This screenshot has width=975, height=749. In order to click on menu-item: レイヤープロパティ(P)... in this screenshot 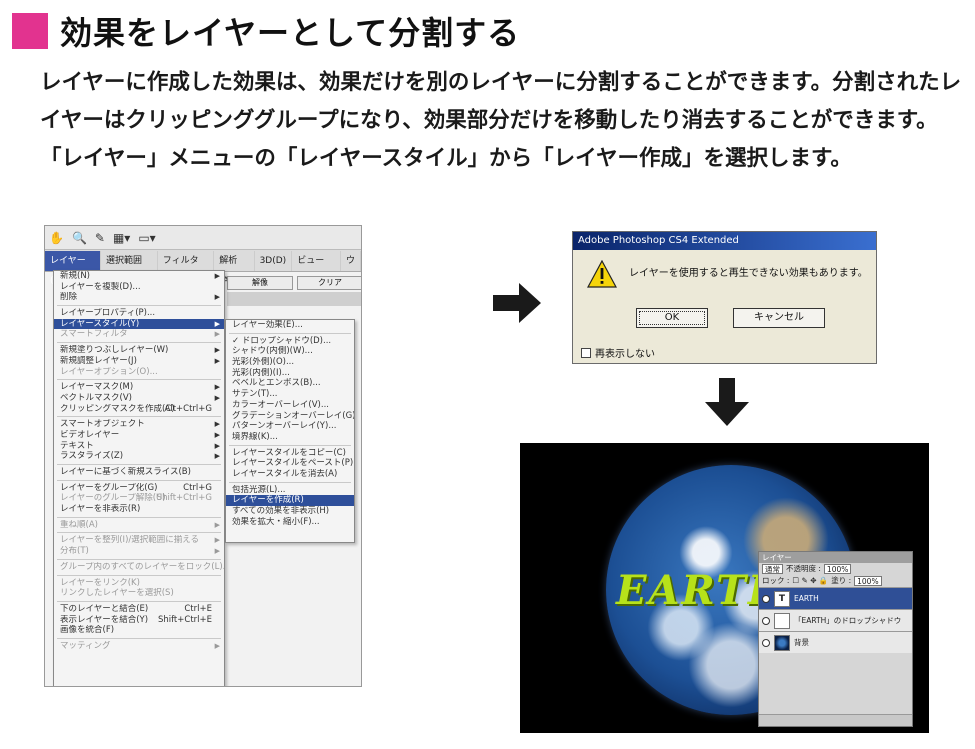, I will do `click(139, 313)`.